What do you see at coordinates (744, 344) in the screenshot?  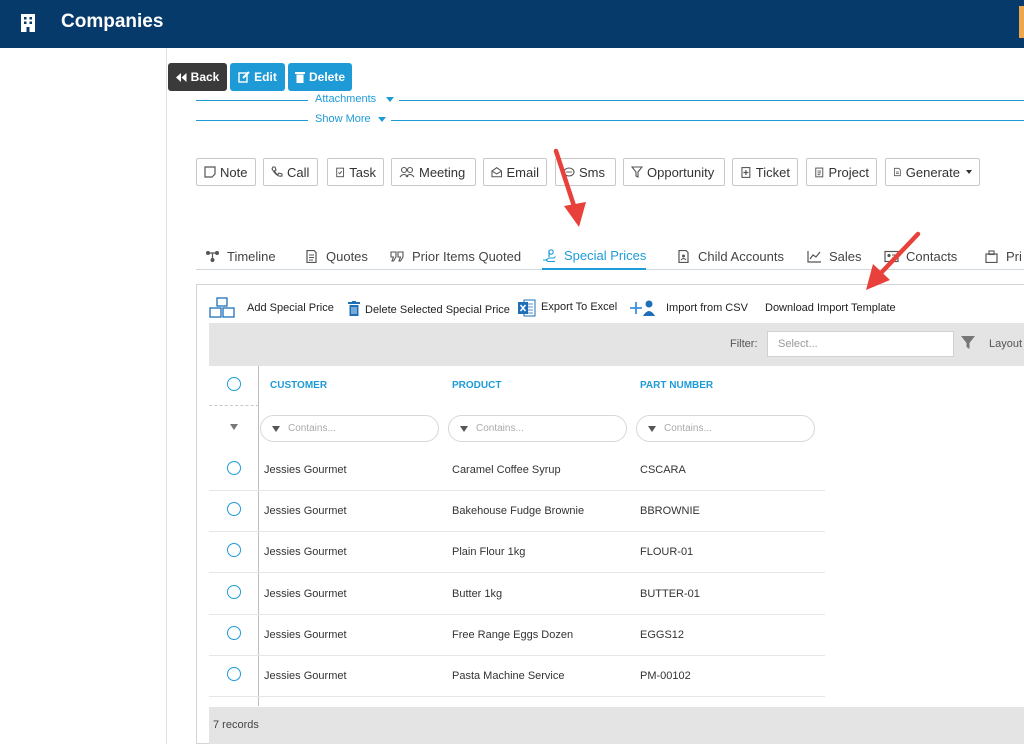 I see `filter-label: Filter:` at bounding box center [744, 344].